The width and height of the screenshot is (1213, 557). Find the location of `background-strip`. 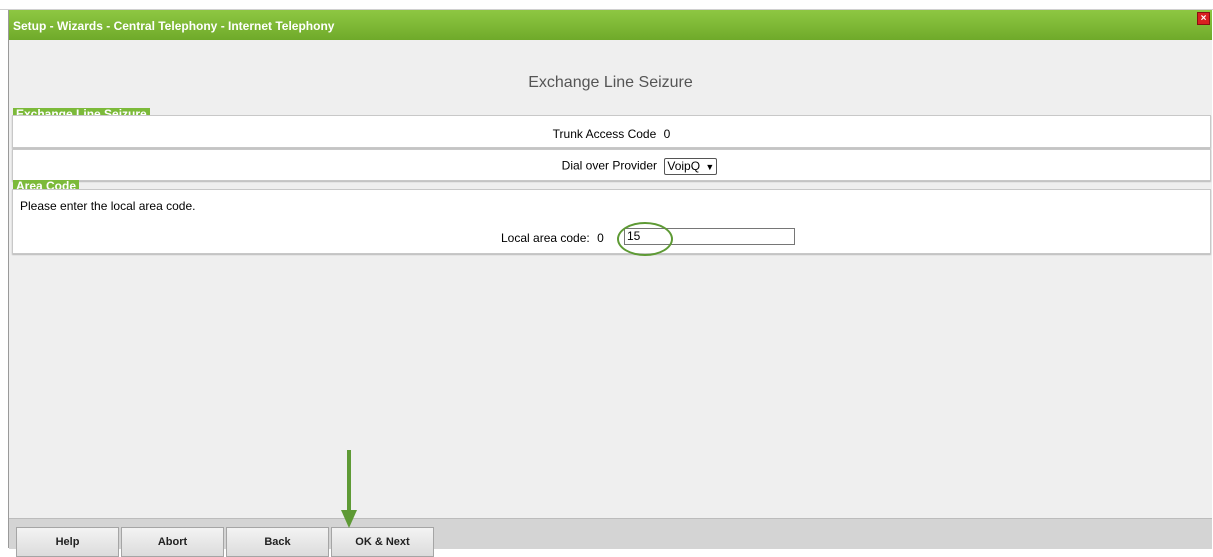

background-strip is located at coordinates (606, 5).